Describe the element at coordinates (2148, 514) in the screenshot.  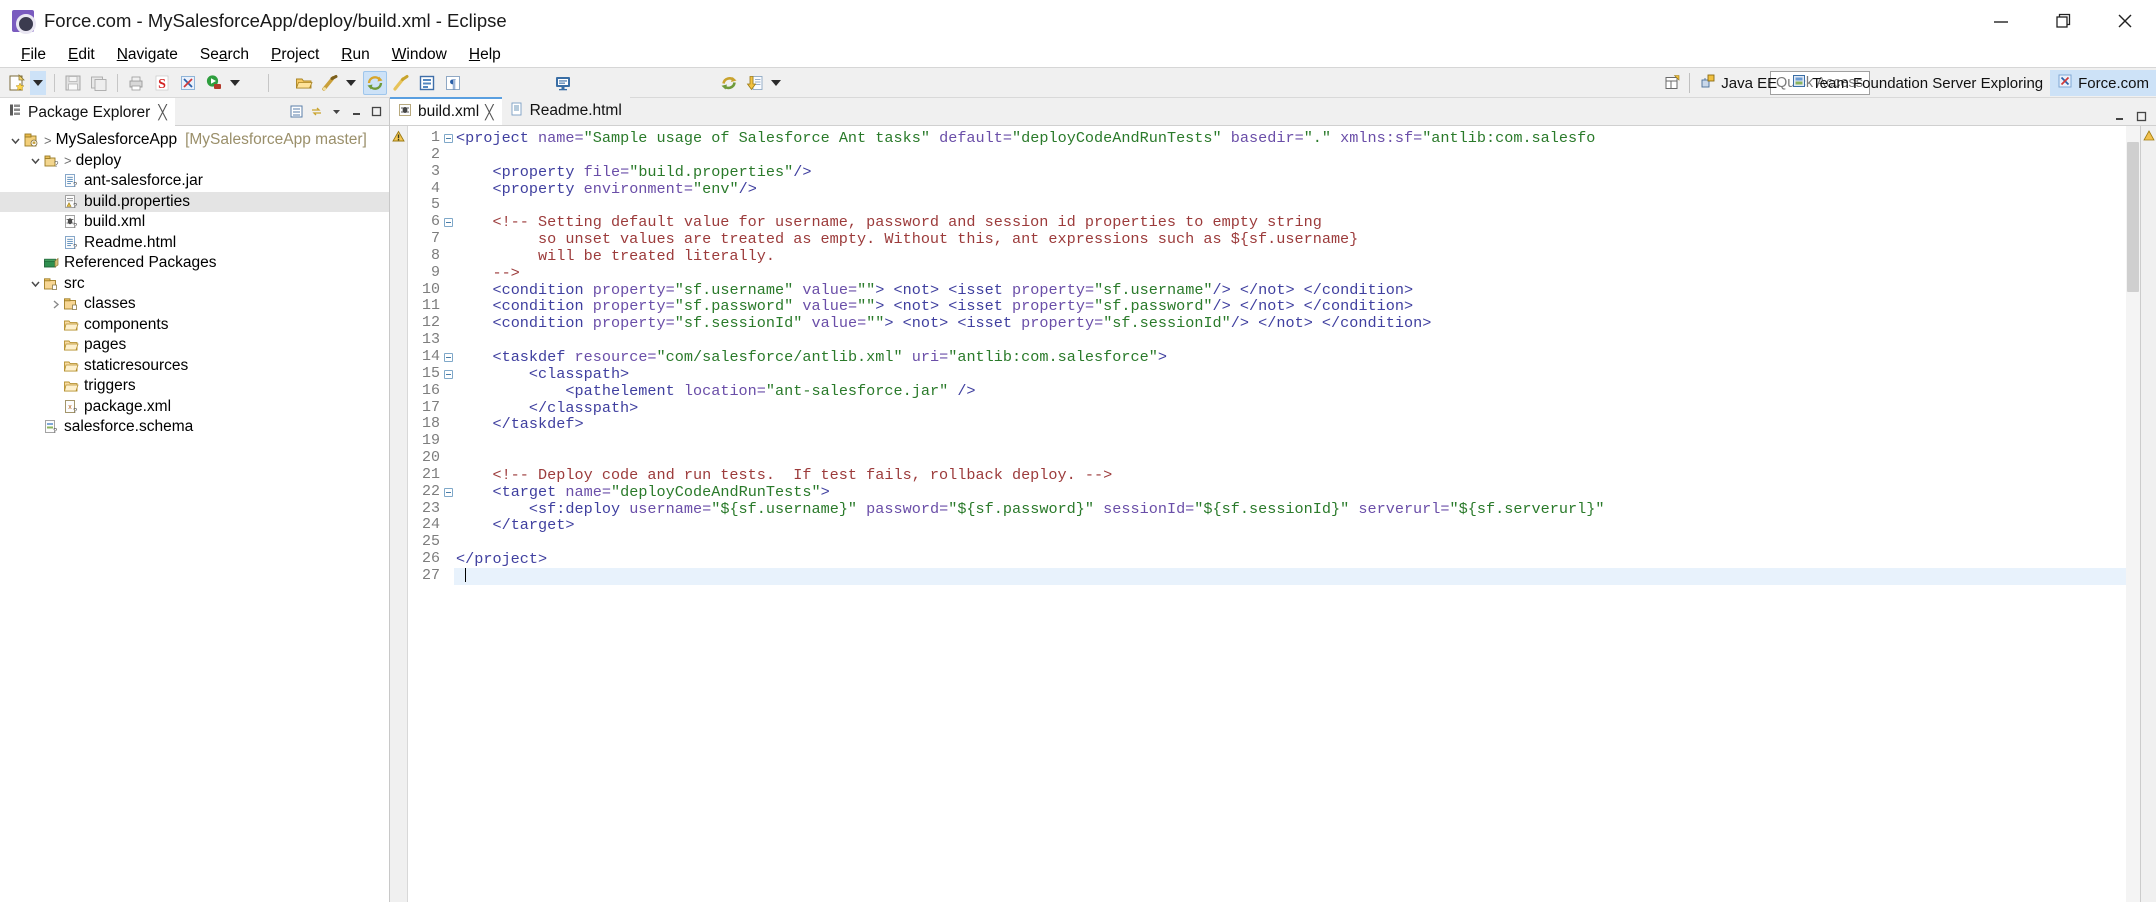
I see `overview-ruler` at that location.